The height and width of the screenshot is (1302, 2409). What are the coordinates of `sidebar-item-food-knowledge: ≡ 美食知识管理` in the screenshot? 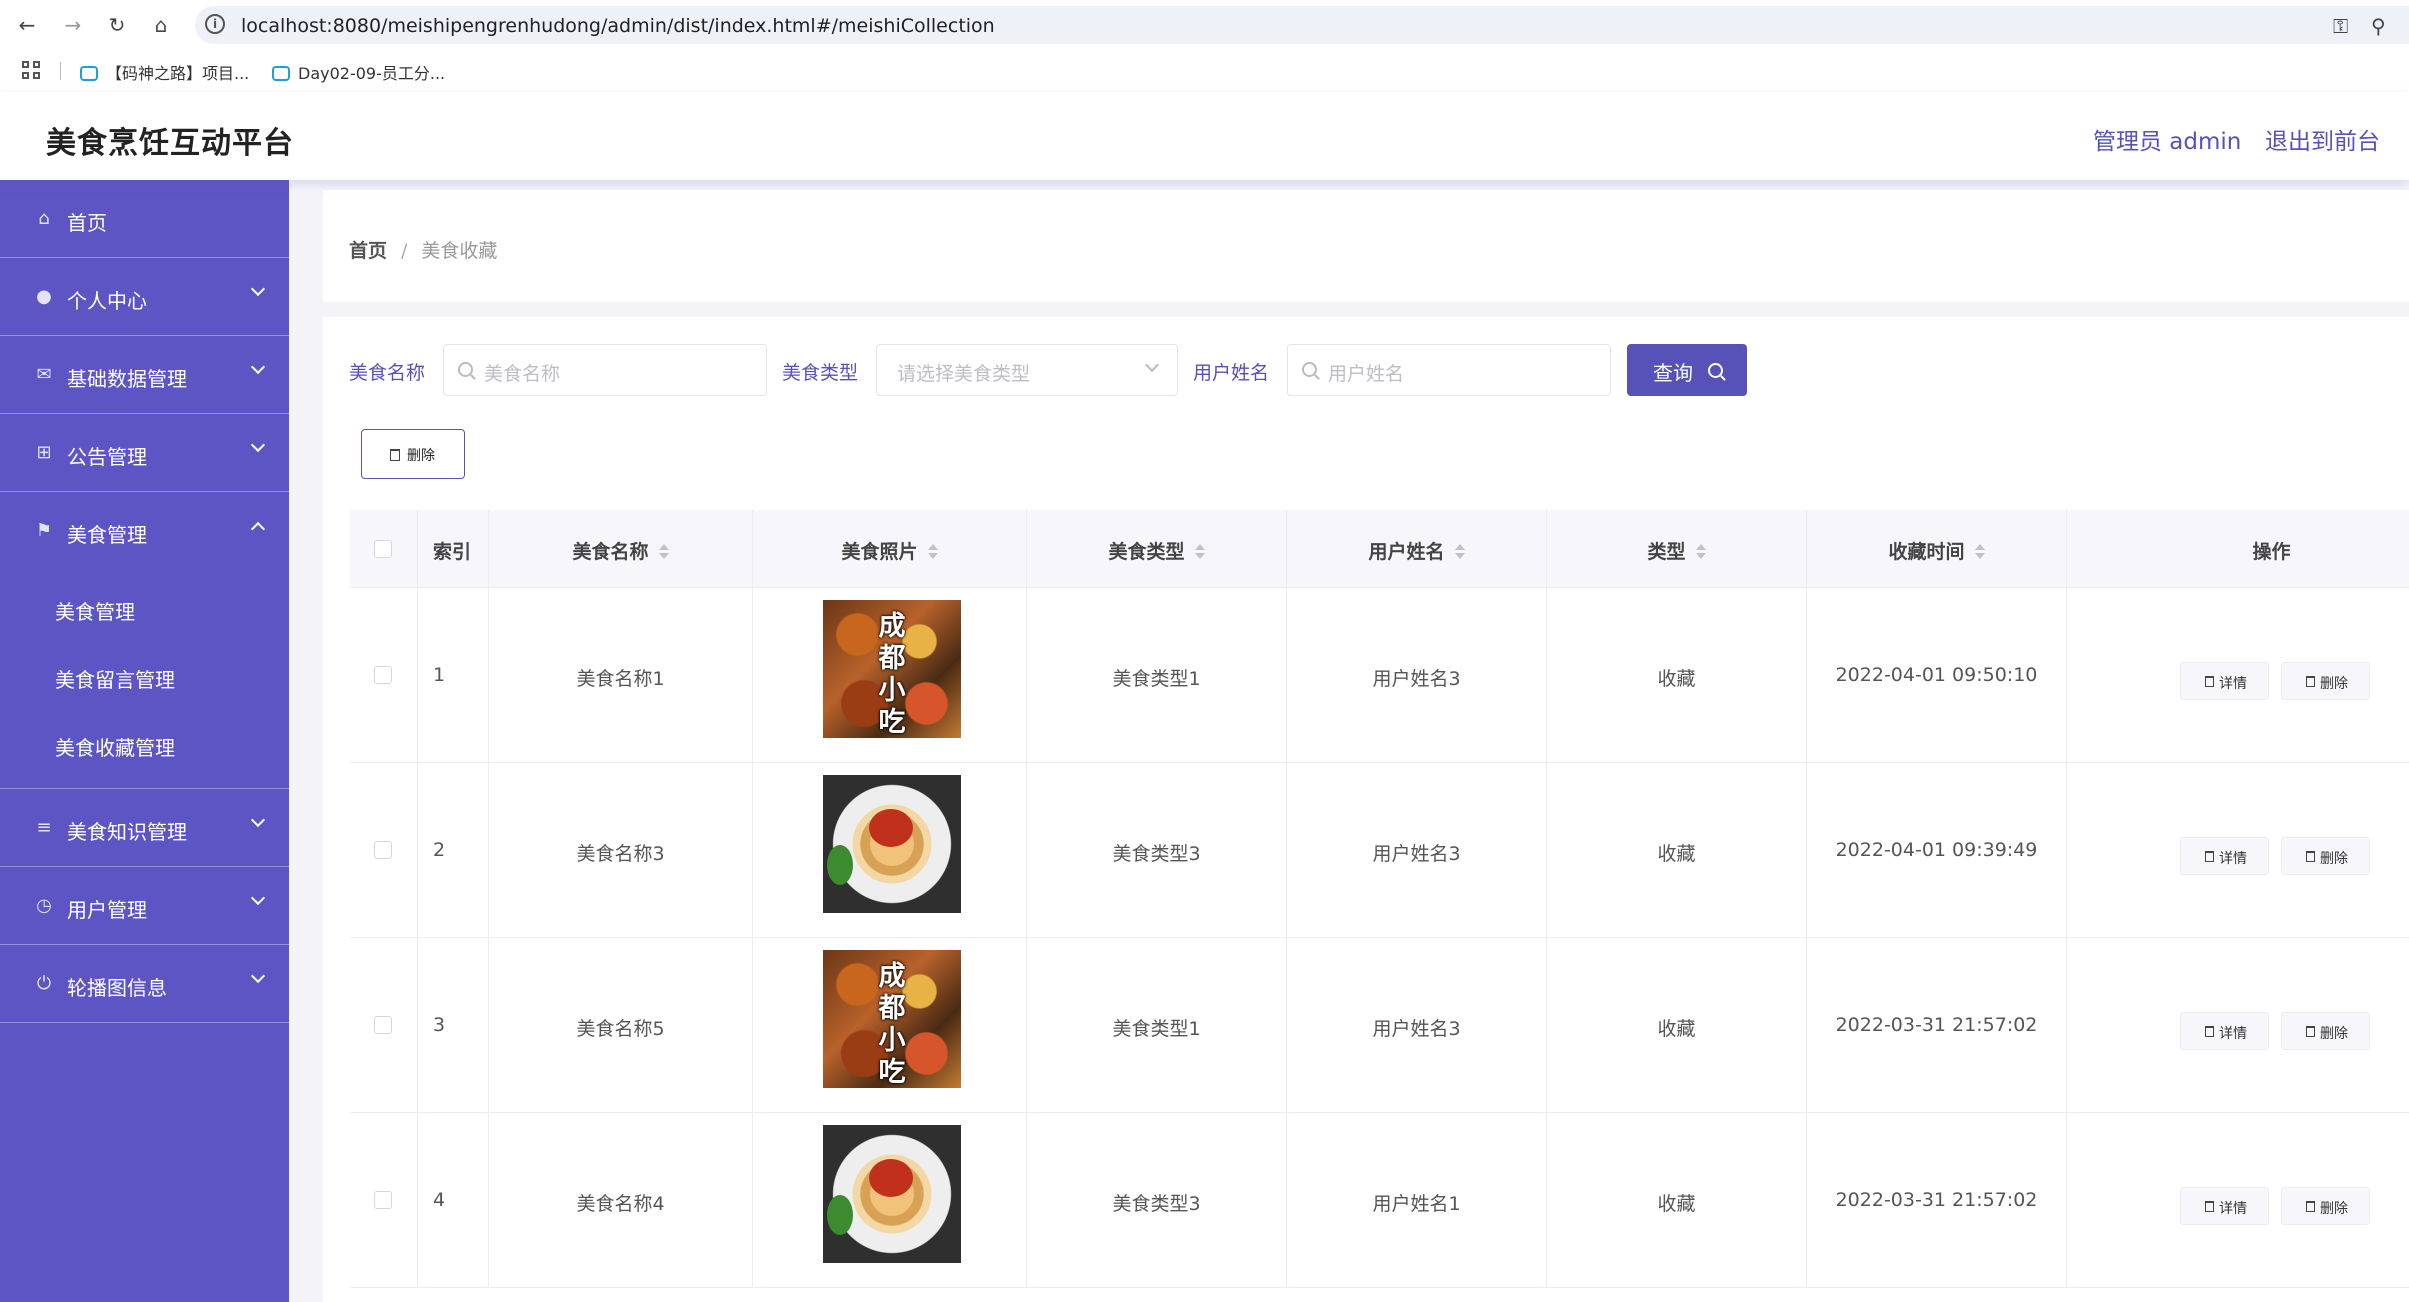 It's located at (144, 828).